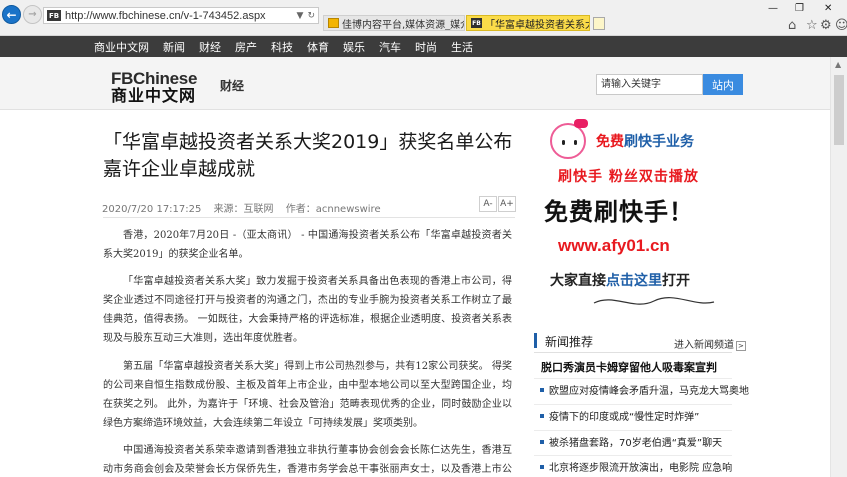  What do you see at coordinates (154, 95) in the screenshot?
I see `logo-chinese: 商业中文网` at bounding box center [154, 95].